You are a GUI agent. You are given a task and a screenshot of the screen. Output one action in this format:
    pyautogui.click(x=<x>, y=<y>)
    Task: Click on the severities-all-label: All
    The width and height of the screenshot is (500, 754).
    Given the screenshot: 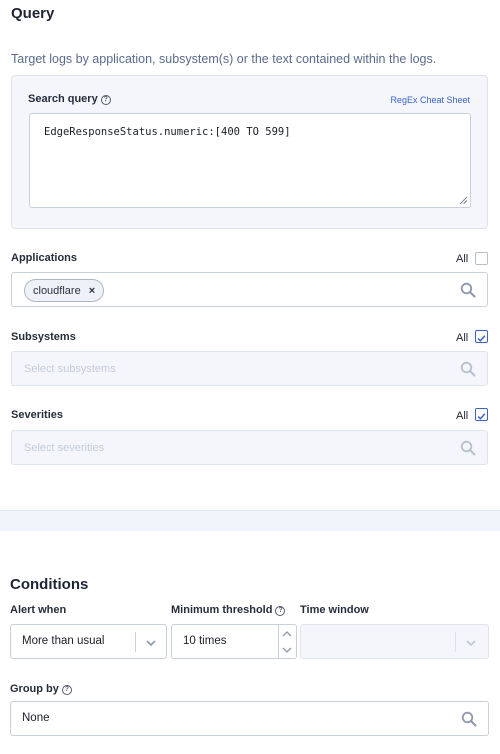 What is the action you would take?
    pyautogui.click(x=462, y=416)
    